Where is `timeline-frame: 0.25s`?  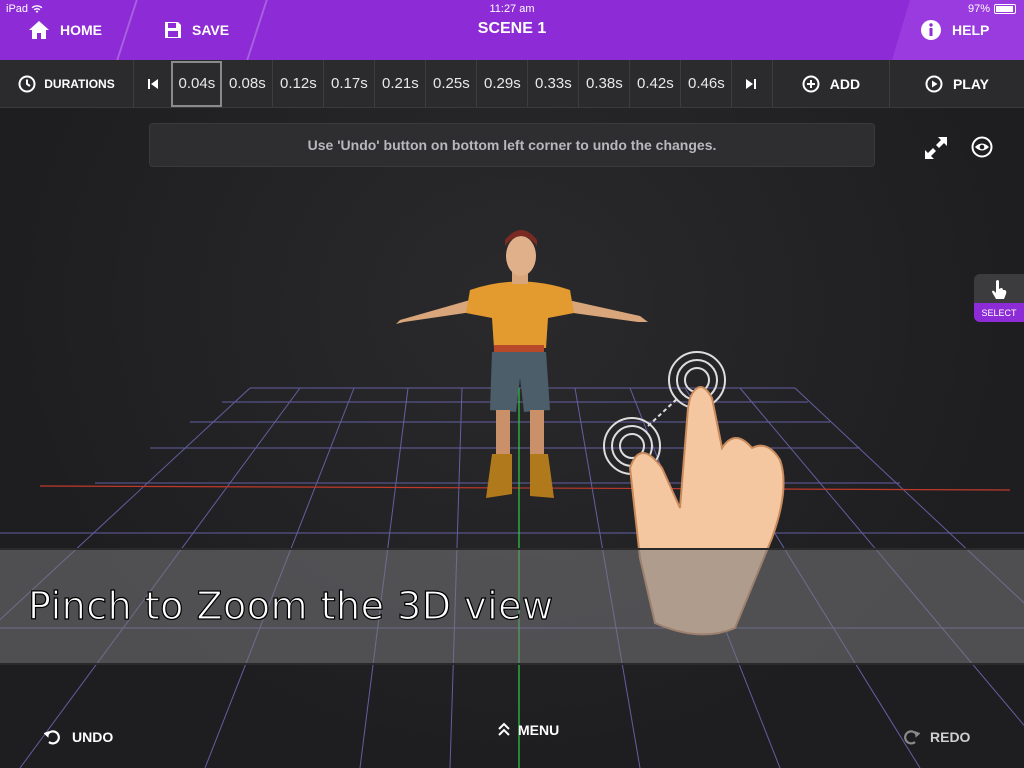 timeline-frame: 0.25s is located at coordinates (452, 83).